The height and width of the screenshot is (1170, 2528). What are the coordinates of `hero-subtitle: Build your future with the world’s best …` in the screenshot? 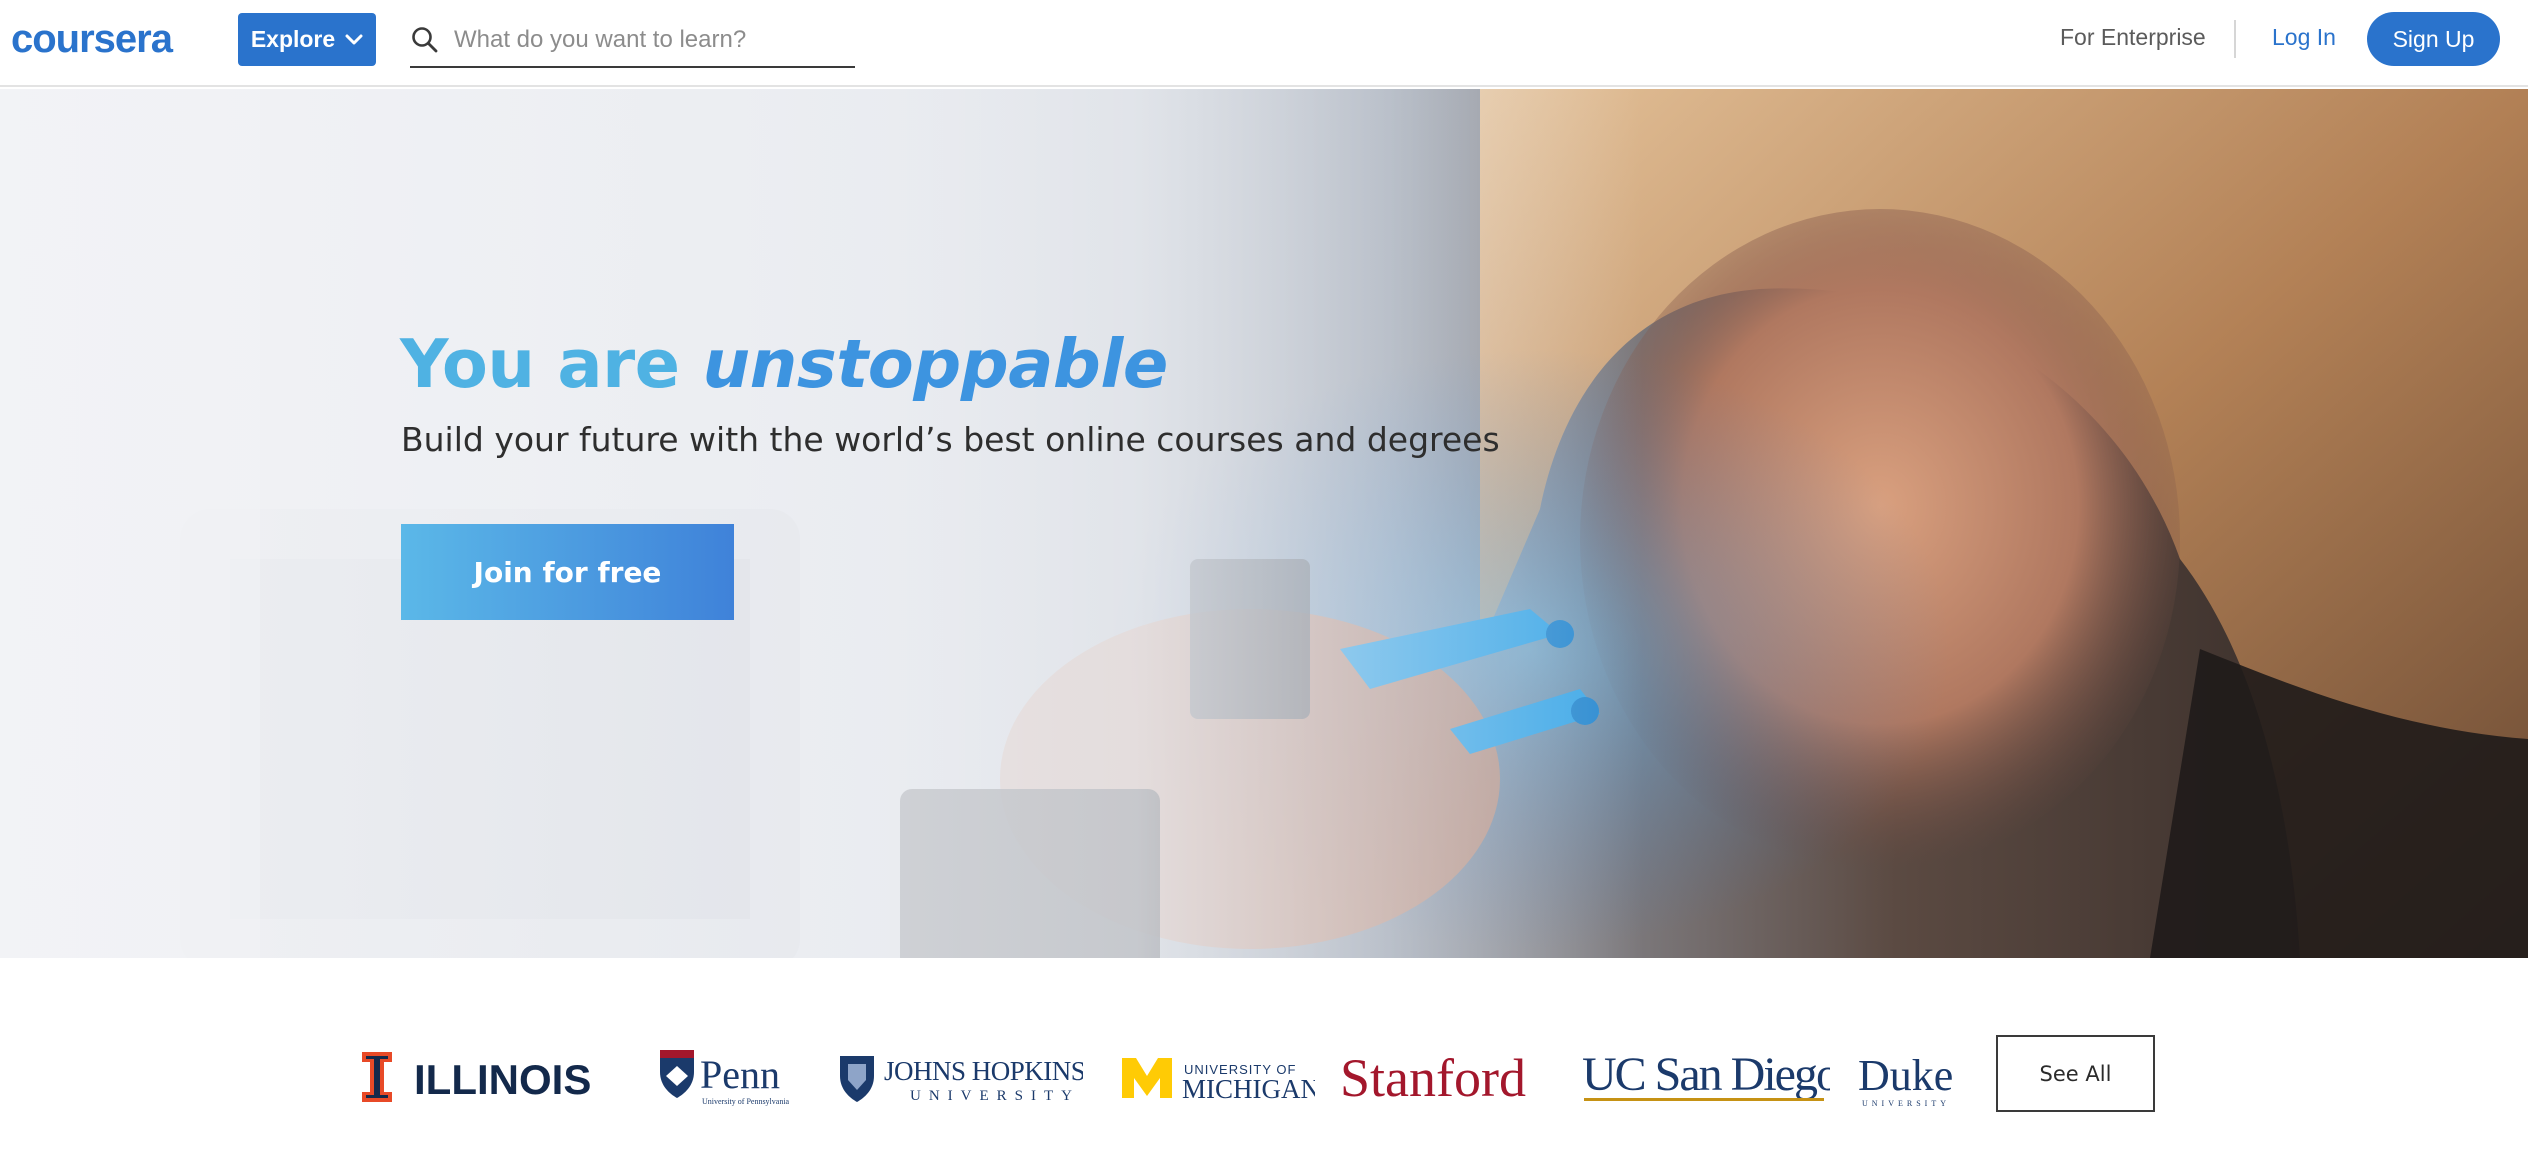 It's located at (950, 439).